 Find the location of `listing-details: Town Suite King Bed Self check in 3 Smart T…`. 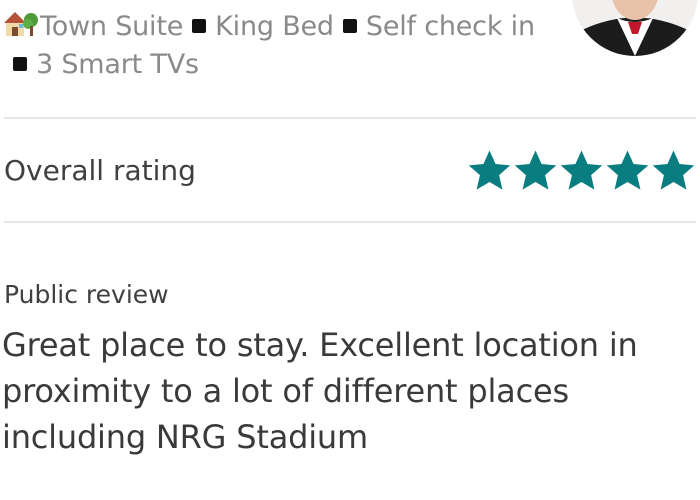

listing-details: Town Suite King Bed Self check in 3 Smart T… is located at coordinates (284, 46).